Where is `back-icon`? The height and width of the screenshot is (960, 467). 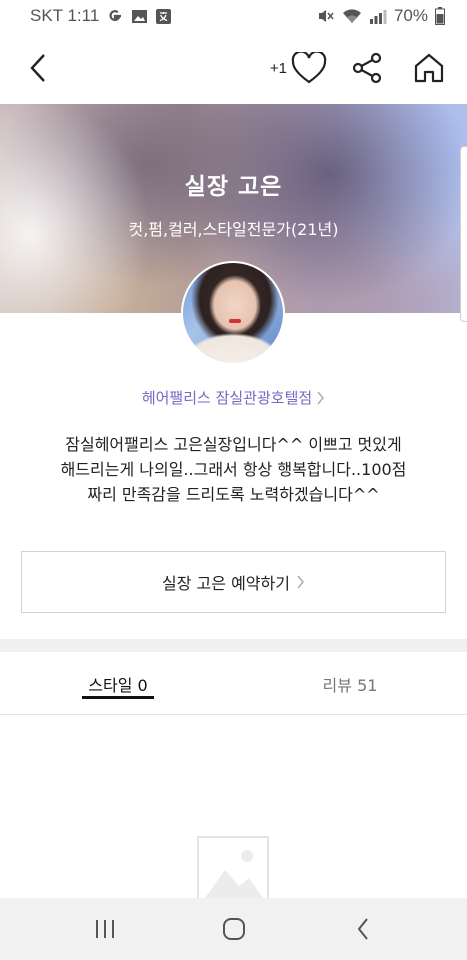
back-icon is located at coordinates (362, 929).